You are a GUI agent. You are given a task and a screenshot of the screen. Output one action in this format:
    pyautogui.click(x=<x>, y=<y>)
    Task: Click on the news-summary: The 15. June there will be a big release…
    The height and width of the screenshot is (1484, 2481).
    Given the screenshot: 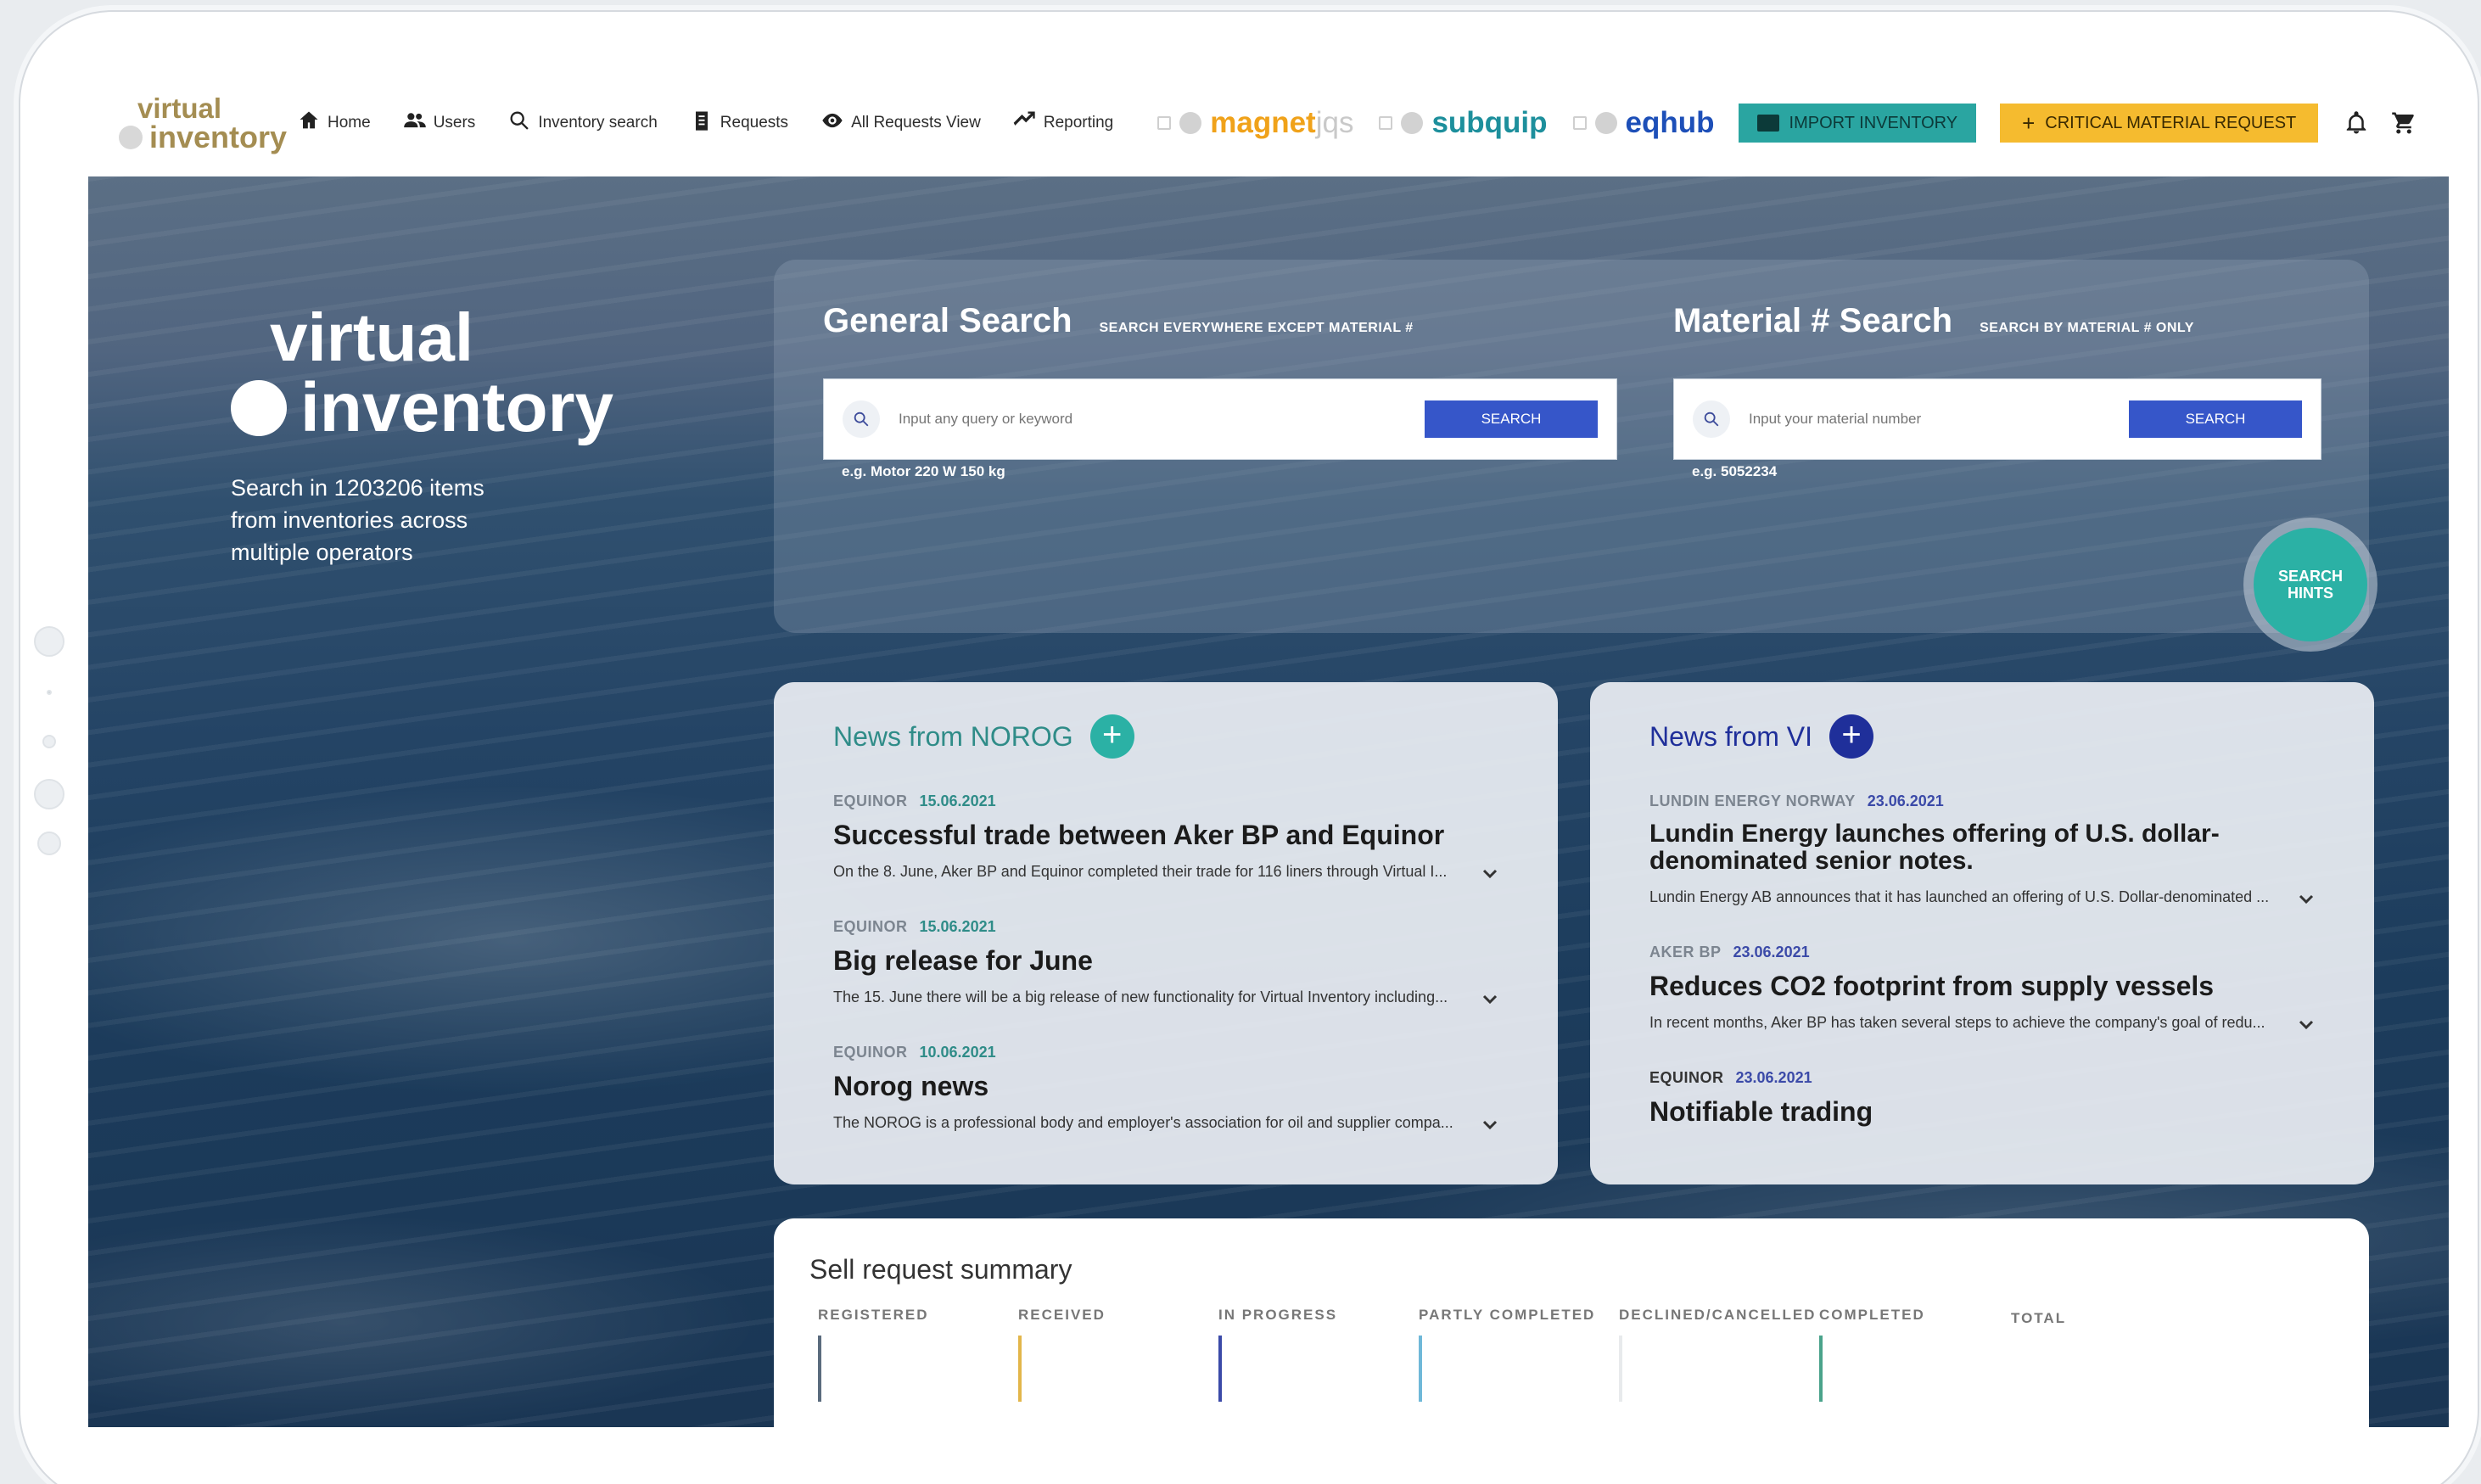 What is the action you would take?
    pyautogui.click(x=1140, y=997)
    